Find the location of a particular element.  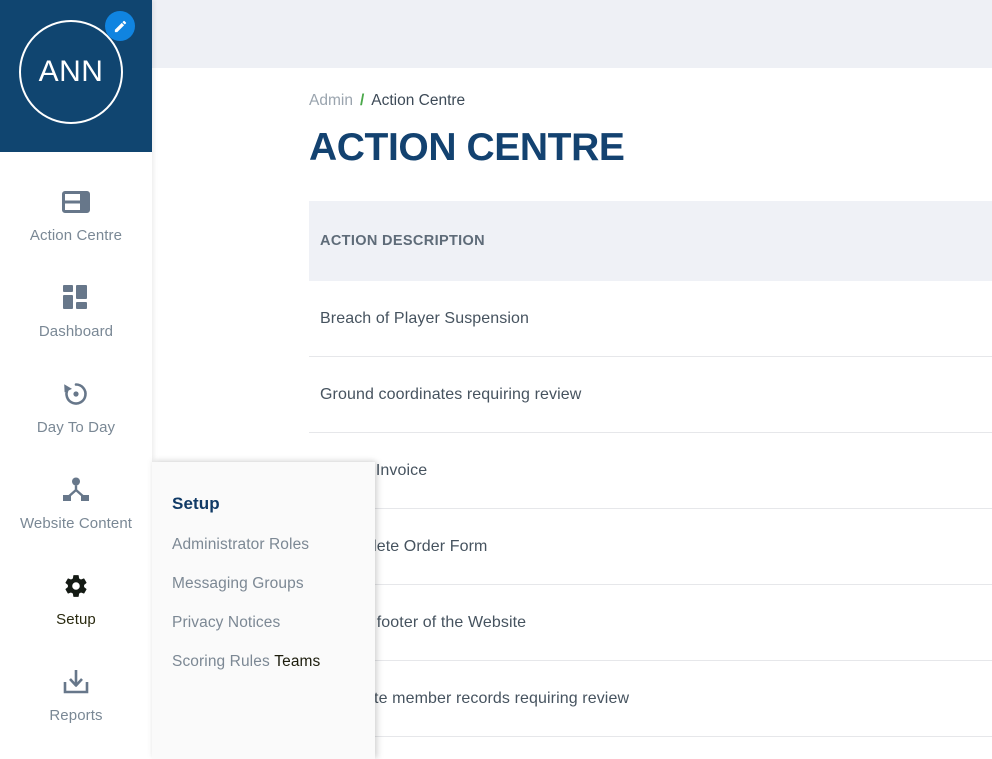

top-bar is located at coordinates (572, 34).